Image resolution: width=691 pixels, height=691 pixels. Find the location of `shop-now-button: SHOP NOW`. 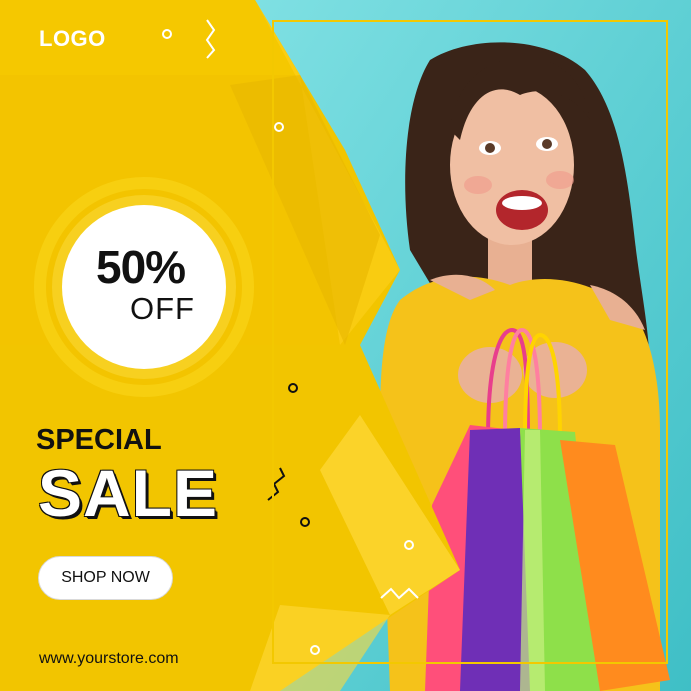

shop-now-button: SHOP NOW is located at coordinates (105, 578).